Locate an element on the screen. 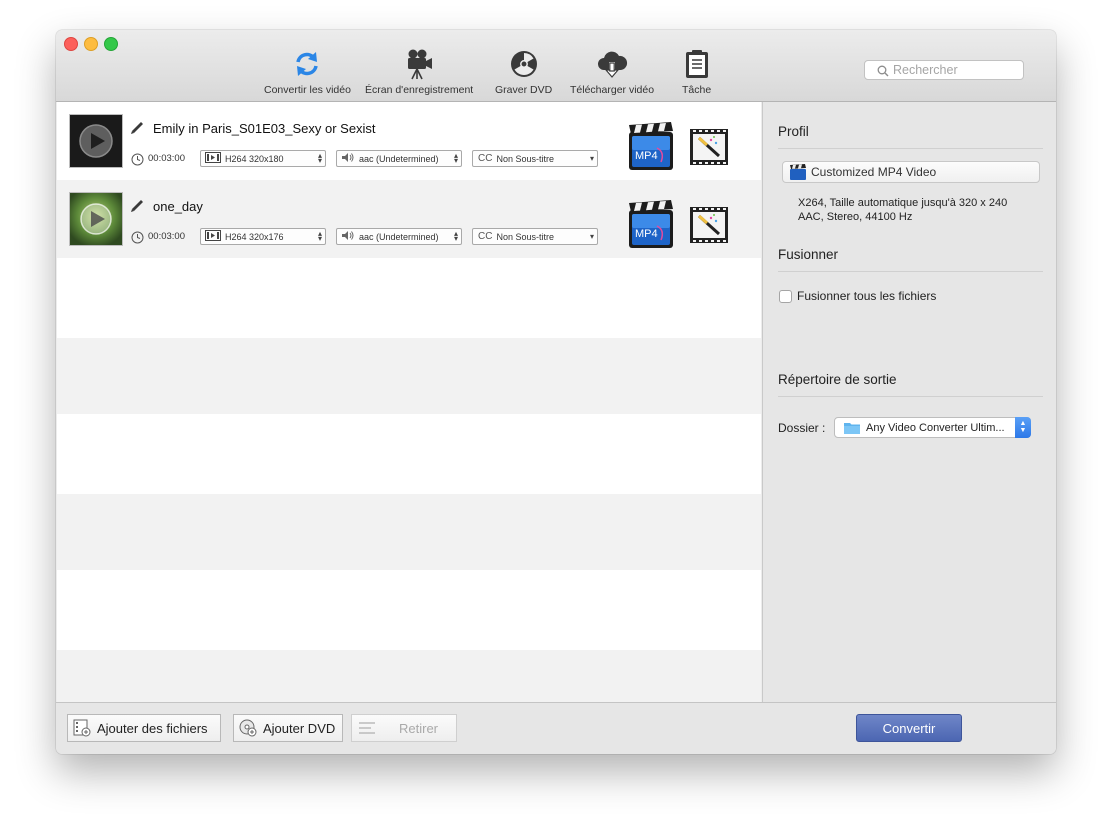 The image size is (1112, 834). profile-select: Customized MP4 Video is located at coordinates (911, 172).